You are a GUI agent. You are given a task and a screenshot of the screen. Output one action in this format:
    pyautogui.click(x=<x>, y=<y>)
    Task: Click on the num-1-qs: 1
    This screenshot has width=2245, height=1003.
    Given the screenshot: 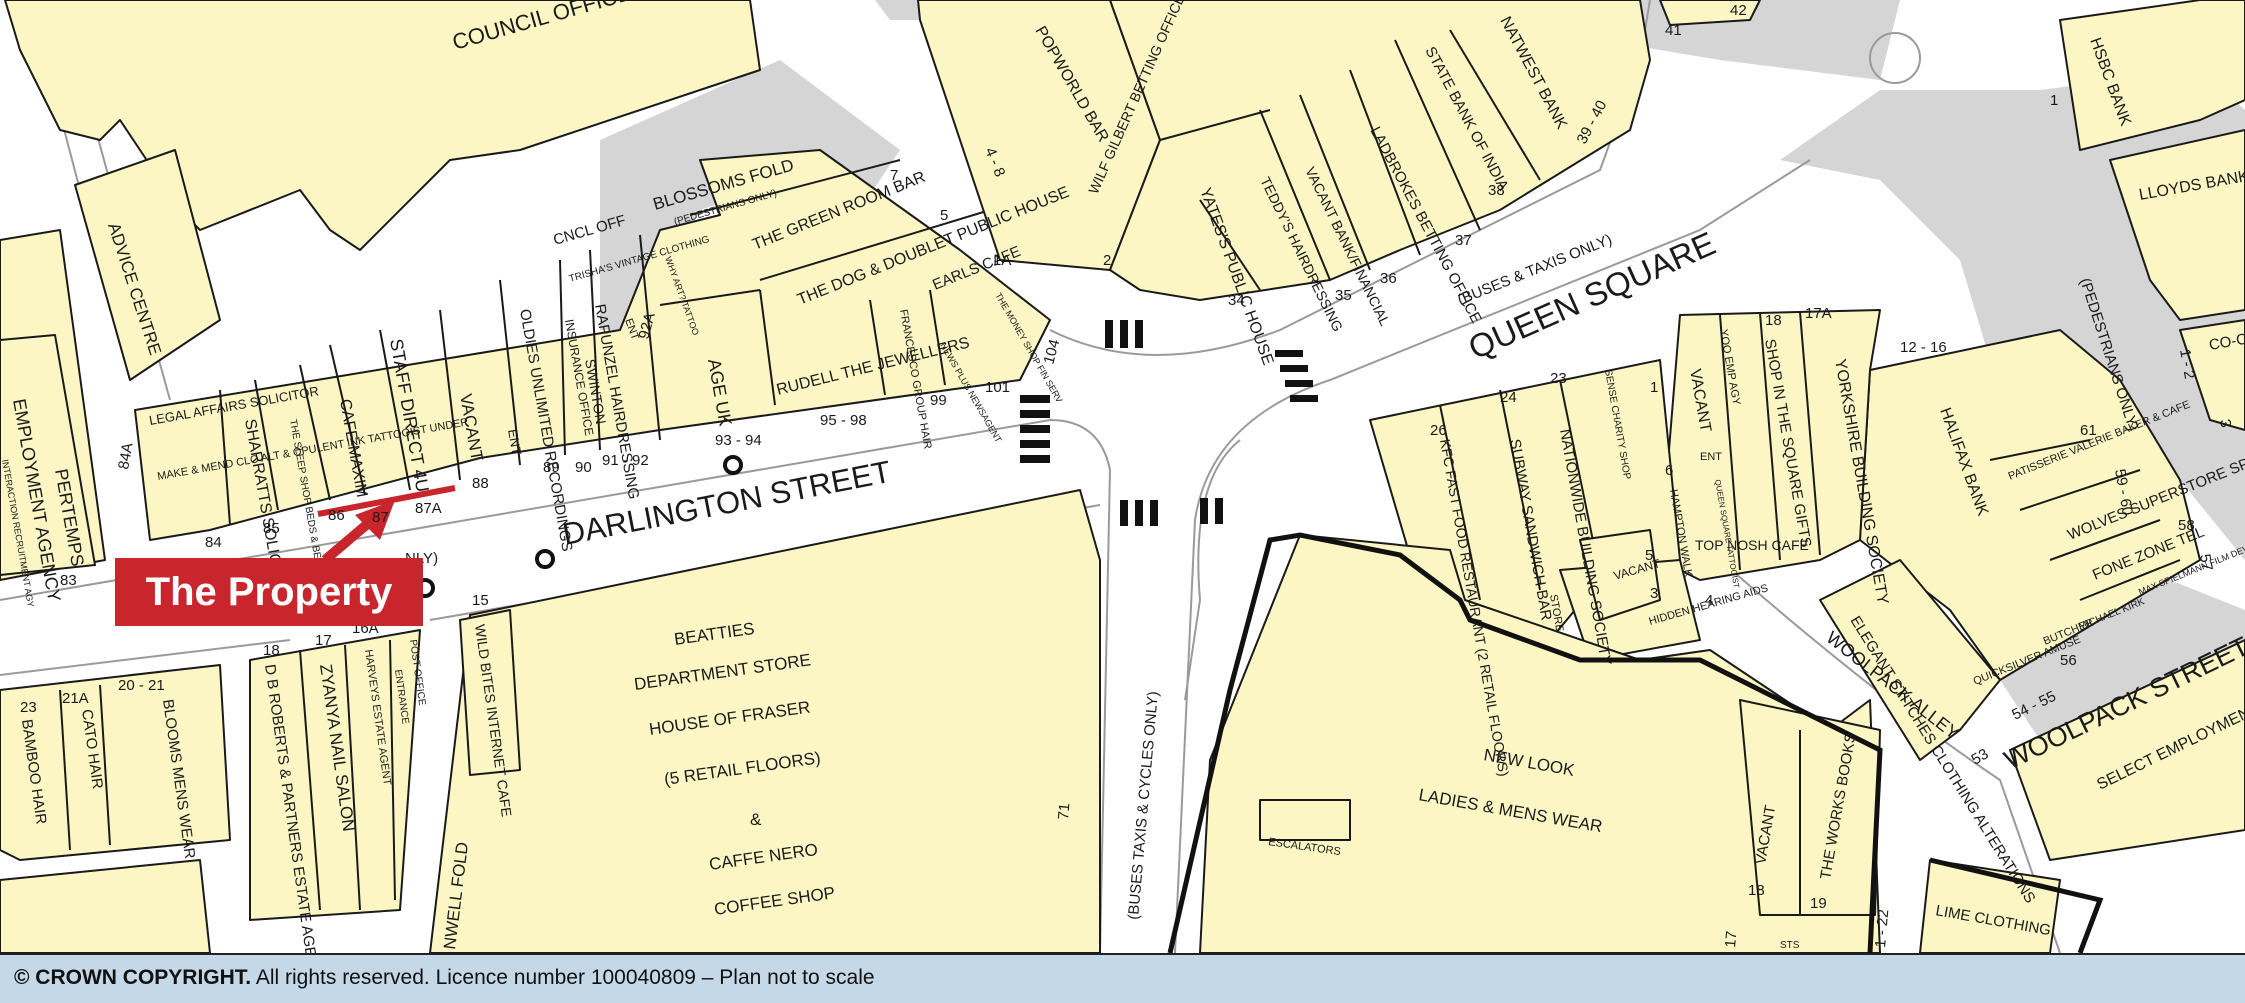 What is the action you would take?
    pyautogui.click(x=1654, y=387)
    